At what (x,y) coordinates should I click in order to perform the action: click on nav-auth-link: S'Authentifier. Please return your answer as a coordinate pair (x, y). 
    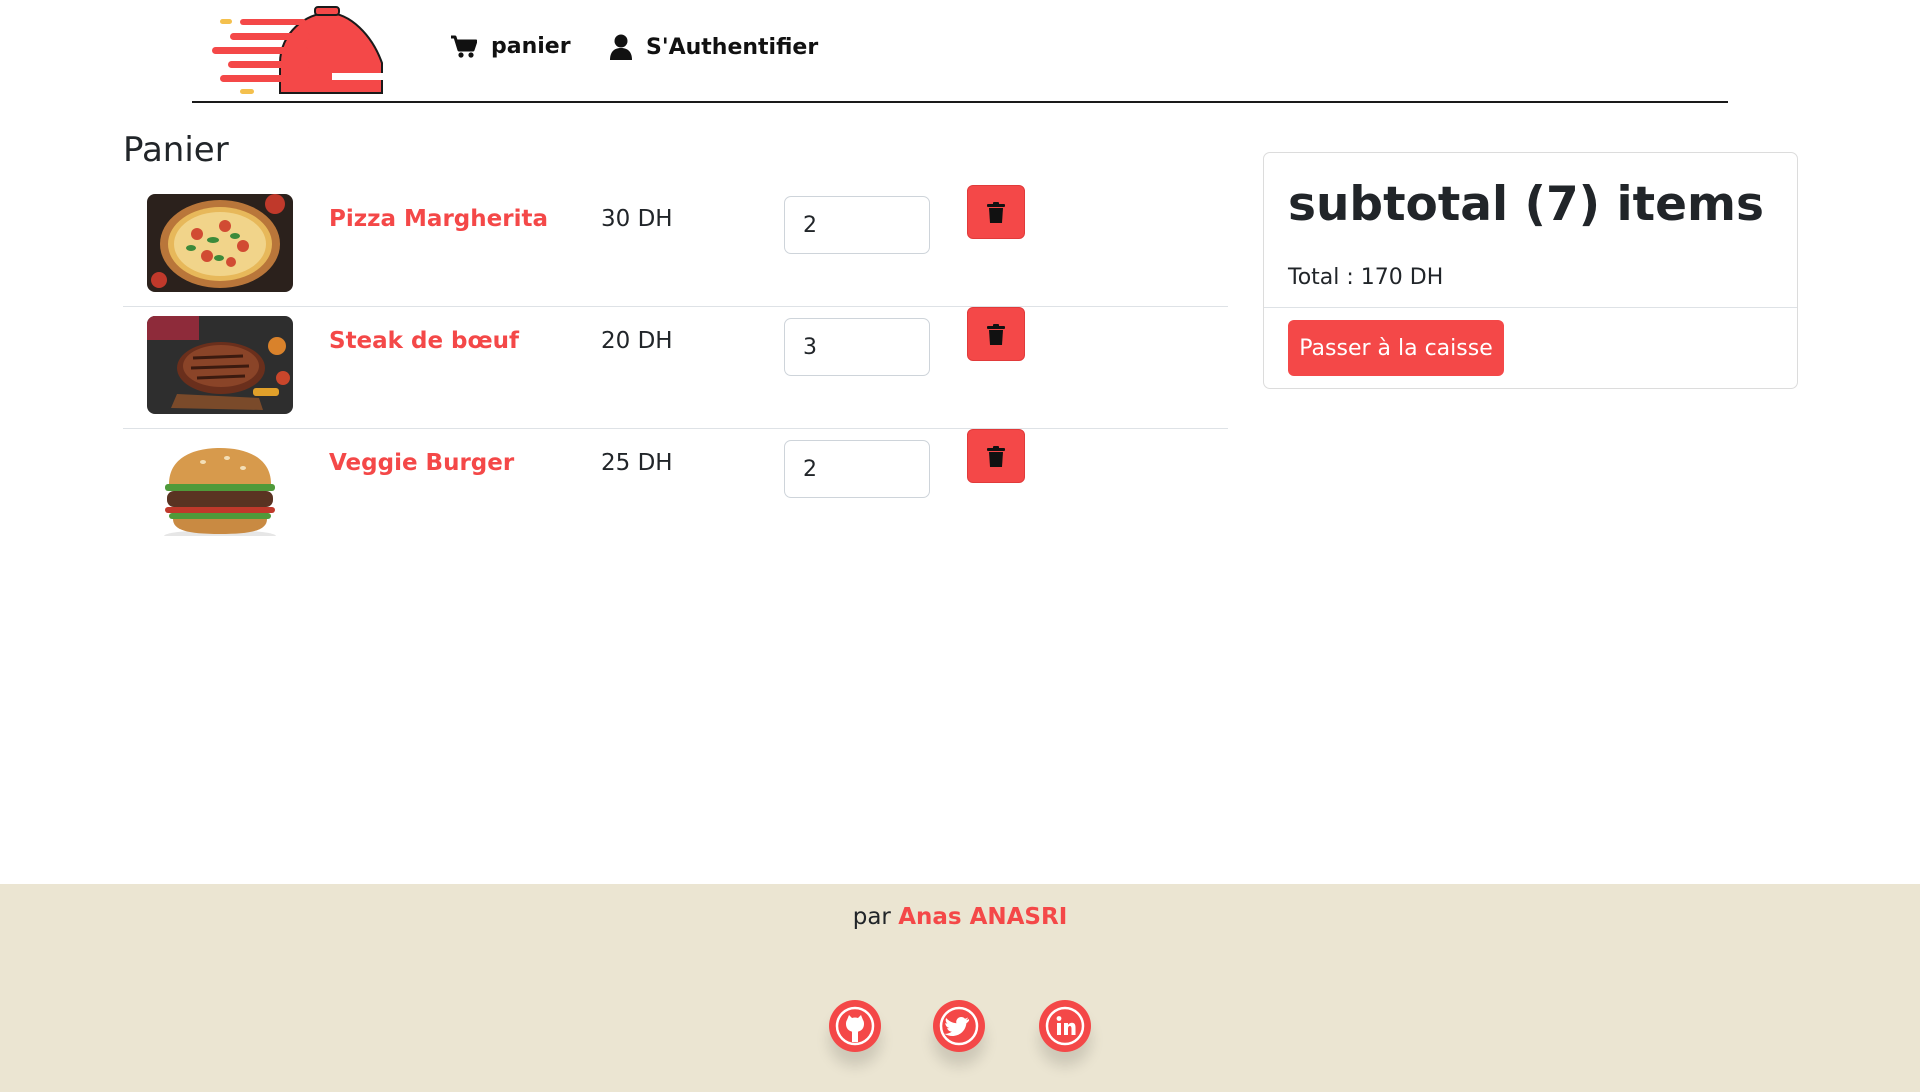
    Looking at the image, I should click on (714, 47).